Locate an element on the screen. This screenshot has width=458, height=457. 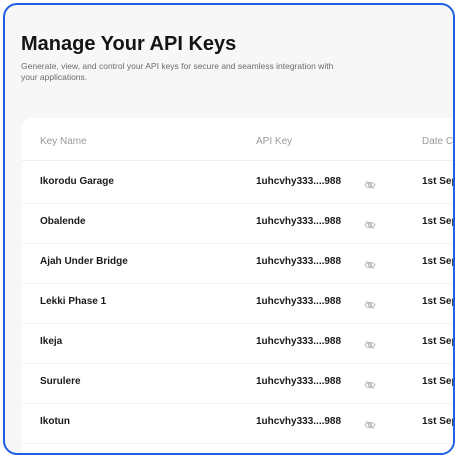
header-key-name: Key Name is located at coordinates (63, 141).